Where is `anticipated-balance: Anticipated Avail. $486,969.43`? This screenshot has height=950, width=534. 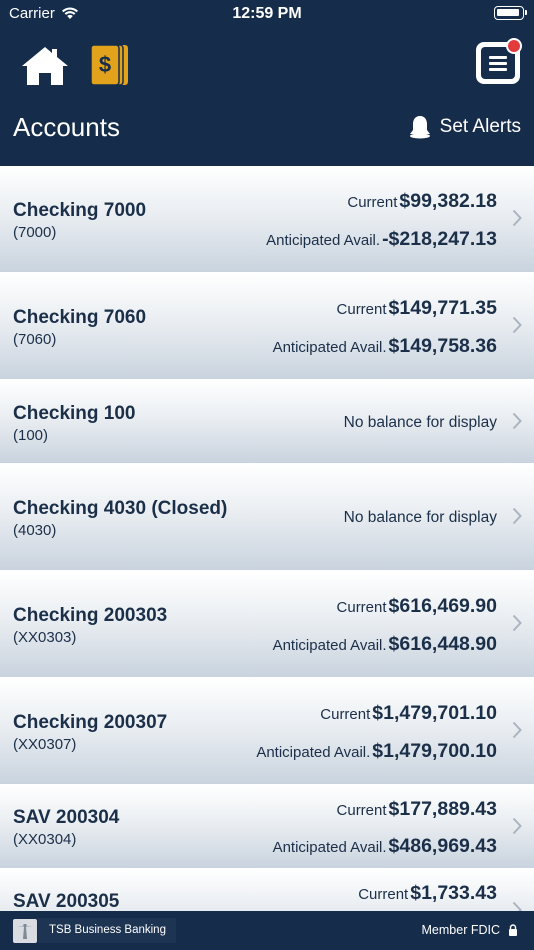 anticipated-balance: Anticipated Avail. $486,969.43 is located at coordinates (385, 846).